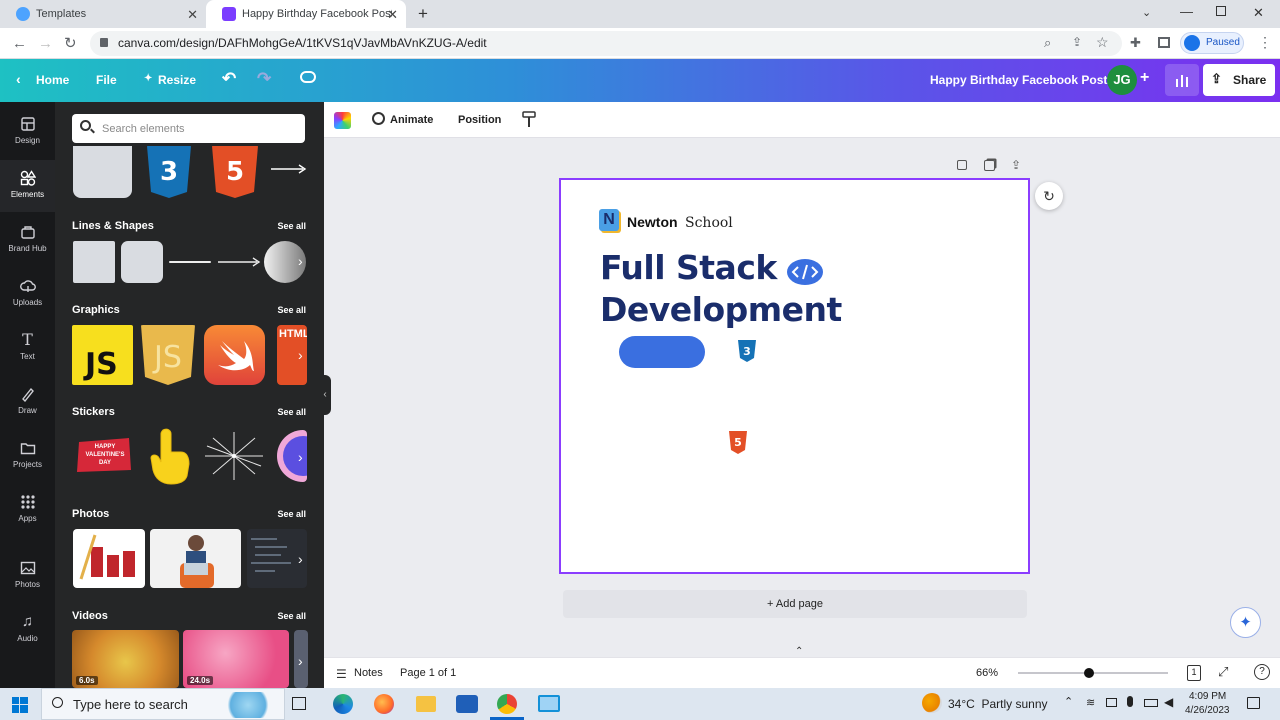 This screenshot has width=1280, height=720. What do you see at coordinates (27, 510) in the screenshot?
I see `rail-item-apps: Apps` at bounding box center [27, 510].